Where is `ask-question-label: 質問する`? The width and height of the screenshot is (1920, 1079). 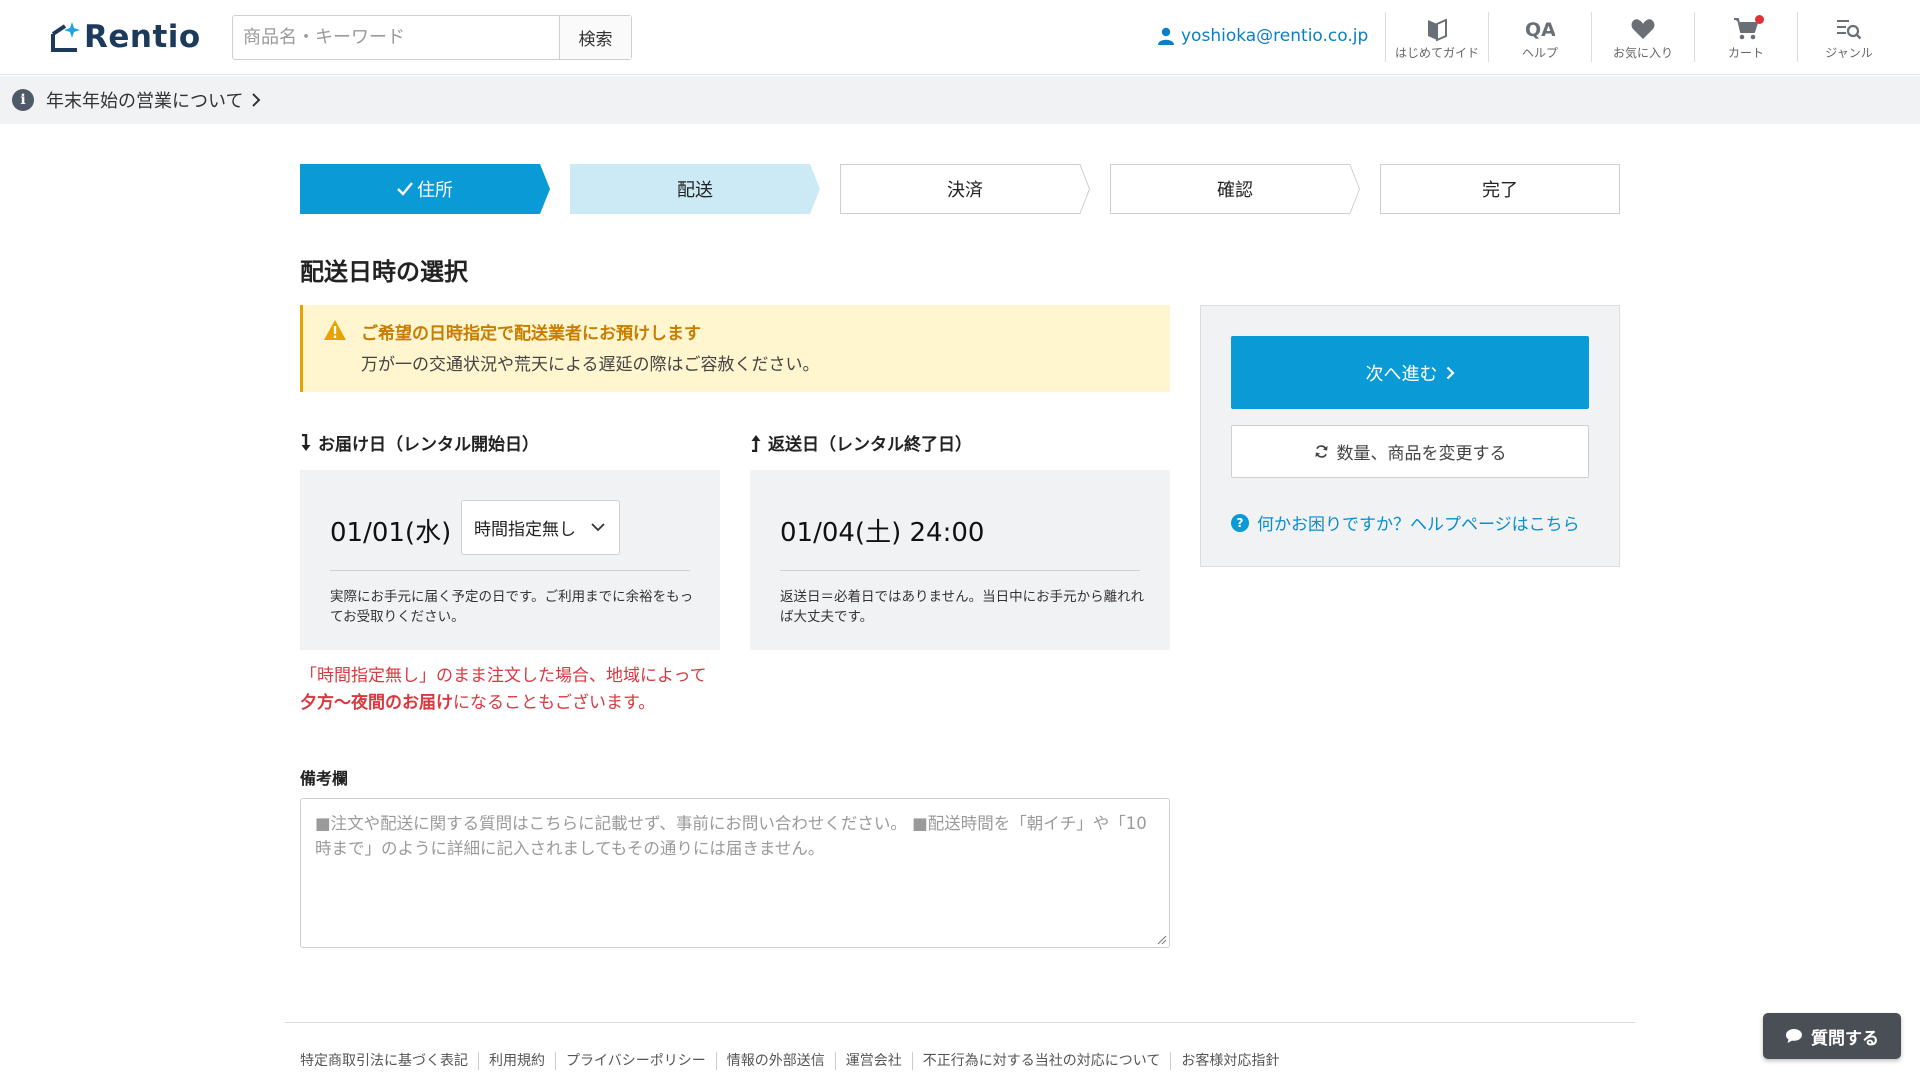 ask-question-label: 質問する is located at coordinates (1845, 1038).